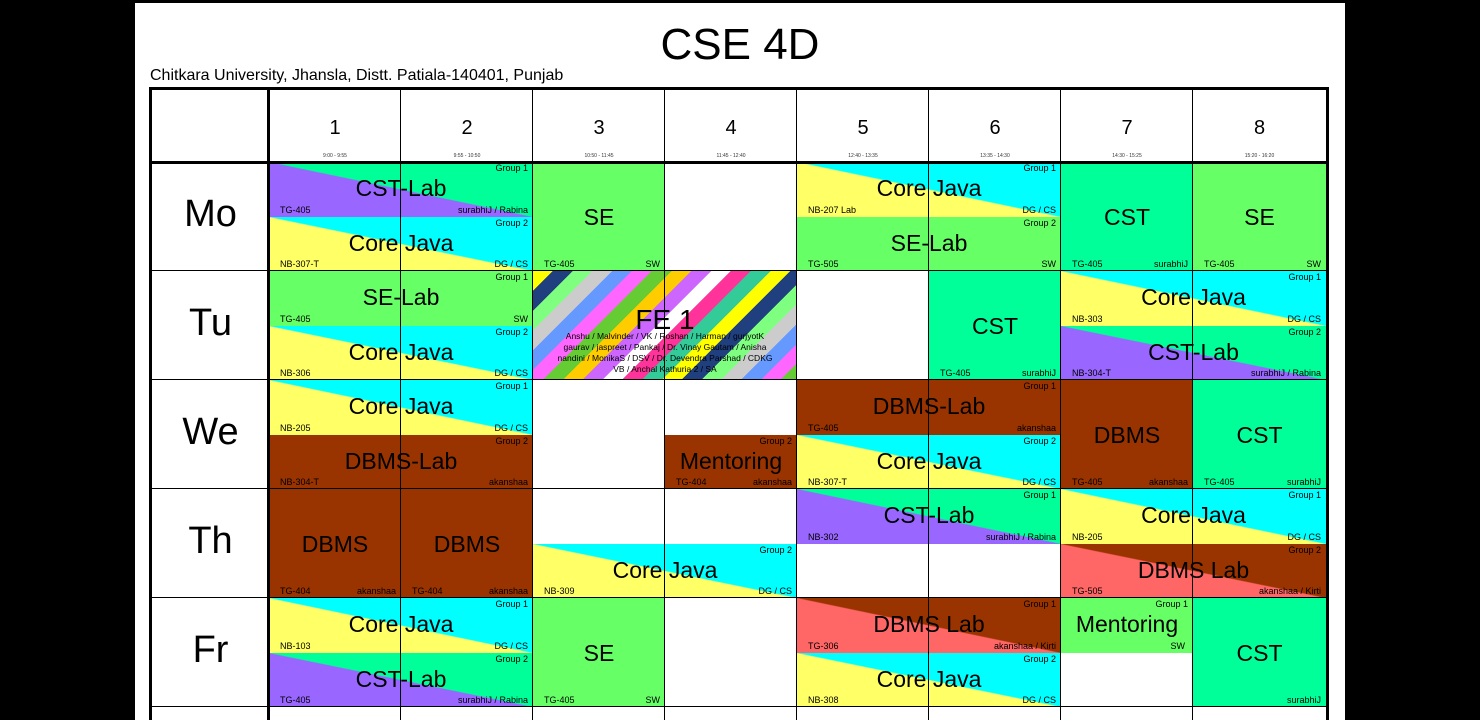  Describe the element at coordinates (210, 323) in the screenshot. I see `day-label: Tu` at that location.